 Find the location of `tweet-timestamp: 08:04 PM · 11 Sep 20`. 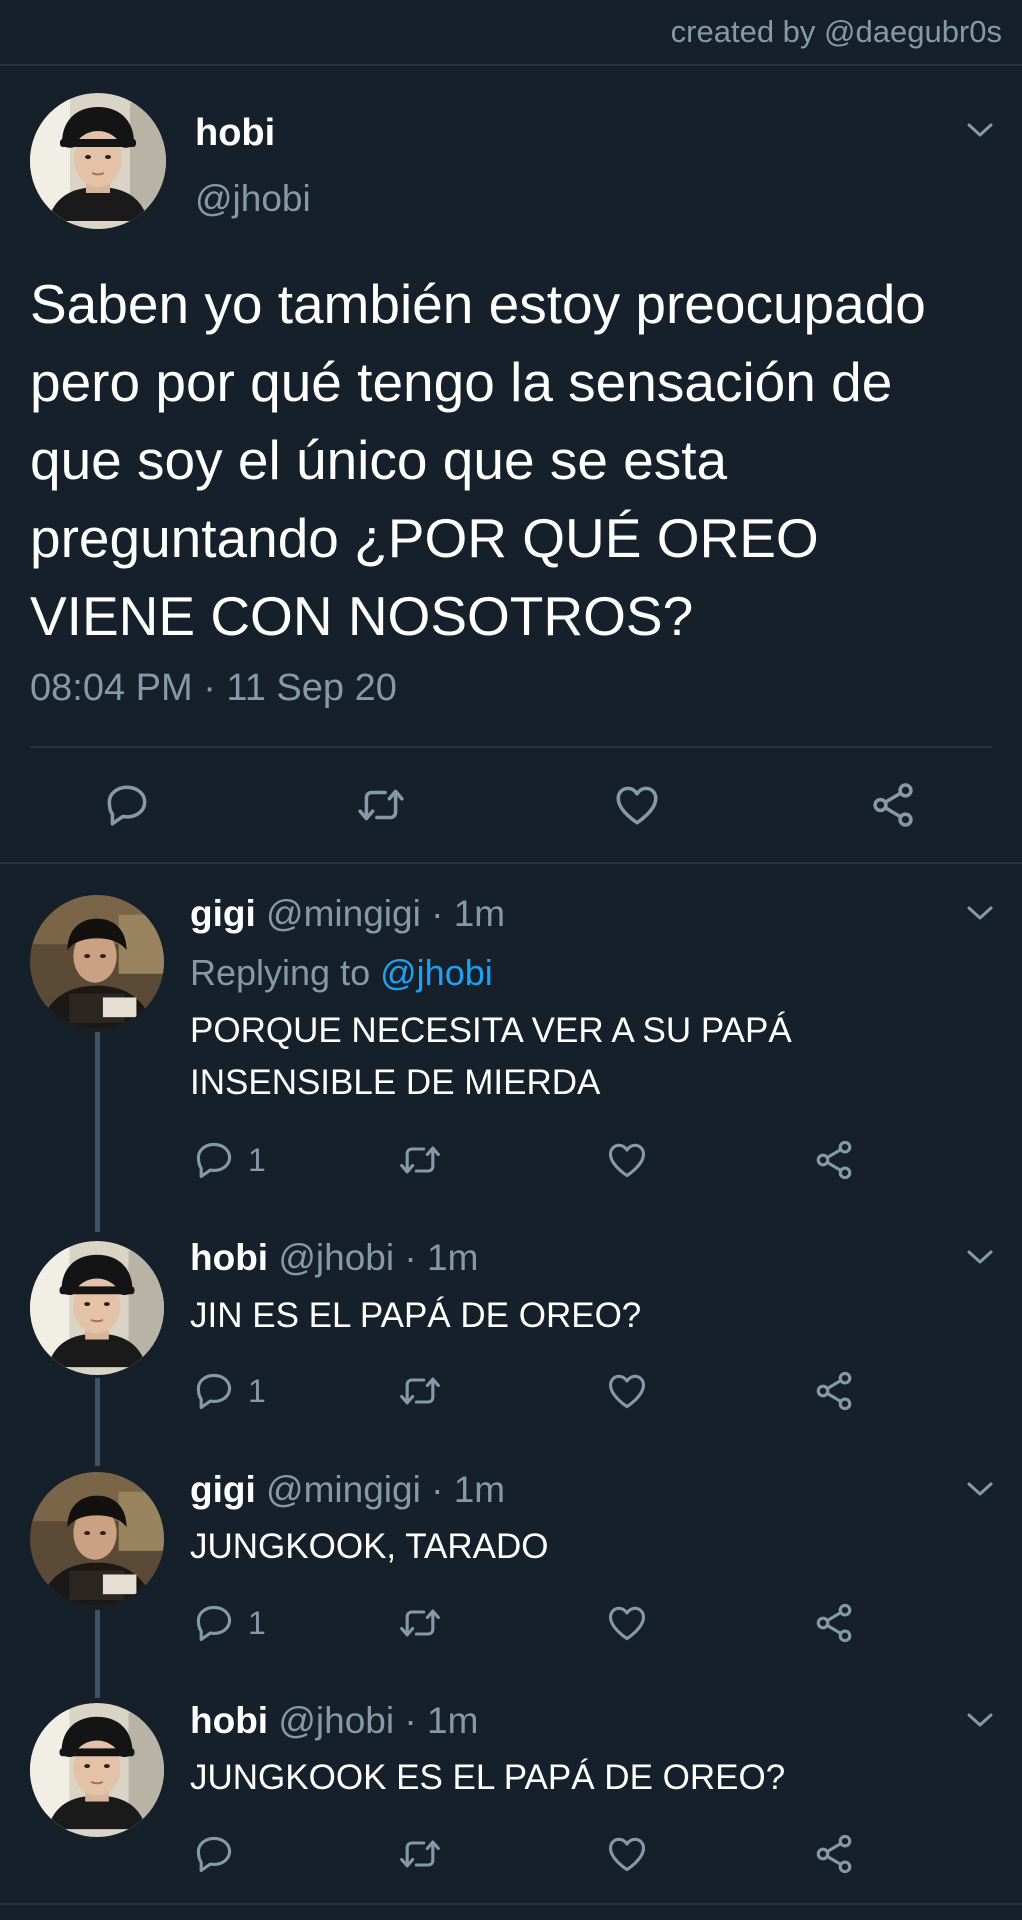

tweet-timestamp: 08:04 PM · 11 Sep 20 is located at coordinates (213, 688).